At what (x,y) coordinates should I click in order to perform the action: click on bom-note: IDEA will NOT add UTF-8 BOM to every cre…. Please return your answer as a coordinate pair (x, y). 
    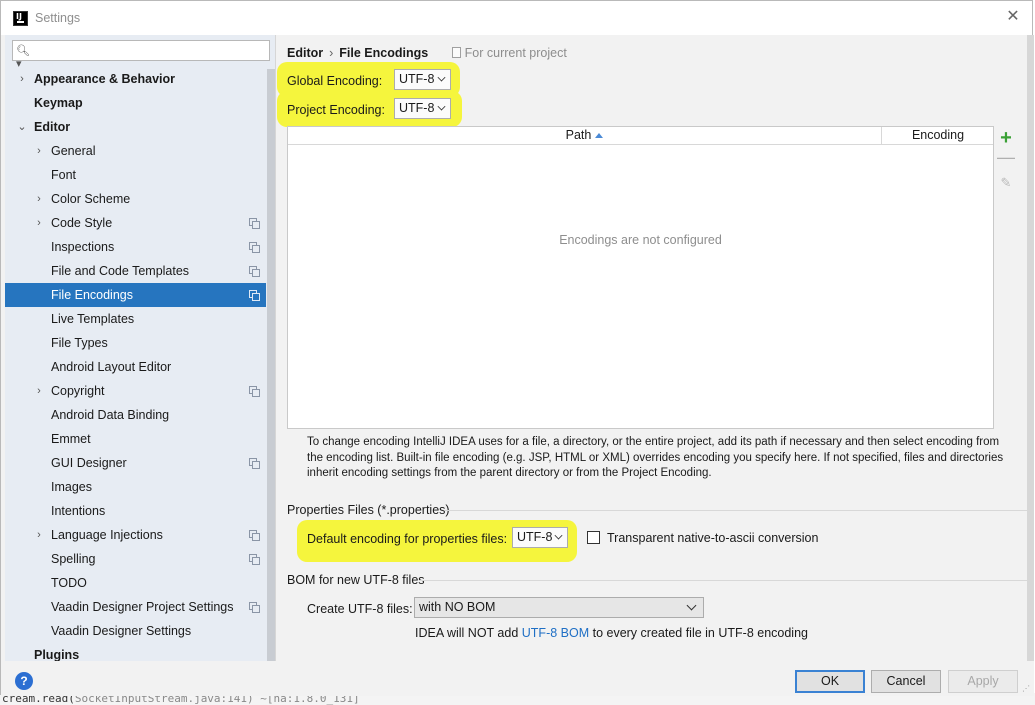
    Looking at the image, I should click on (611, 633).